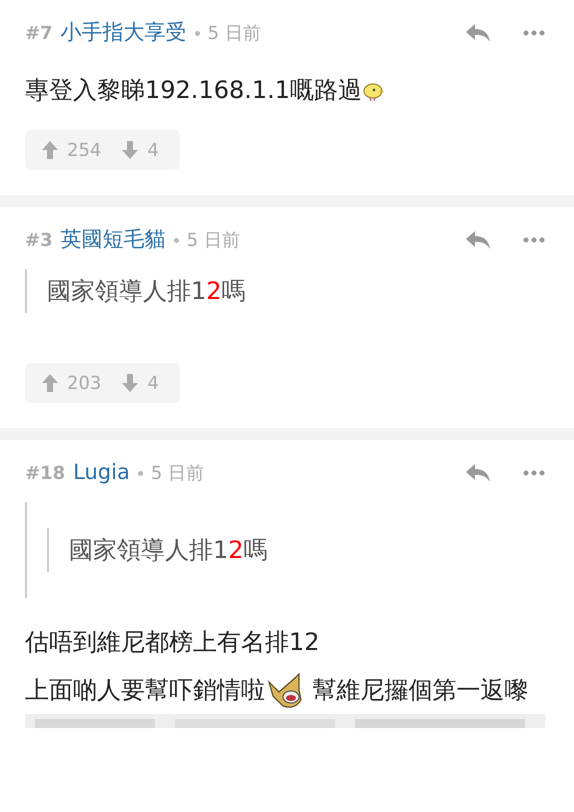  Describe the element at coordinates (84, 150) in the screenshot. I see `upvote-count: 254` at that location.